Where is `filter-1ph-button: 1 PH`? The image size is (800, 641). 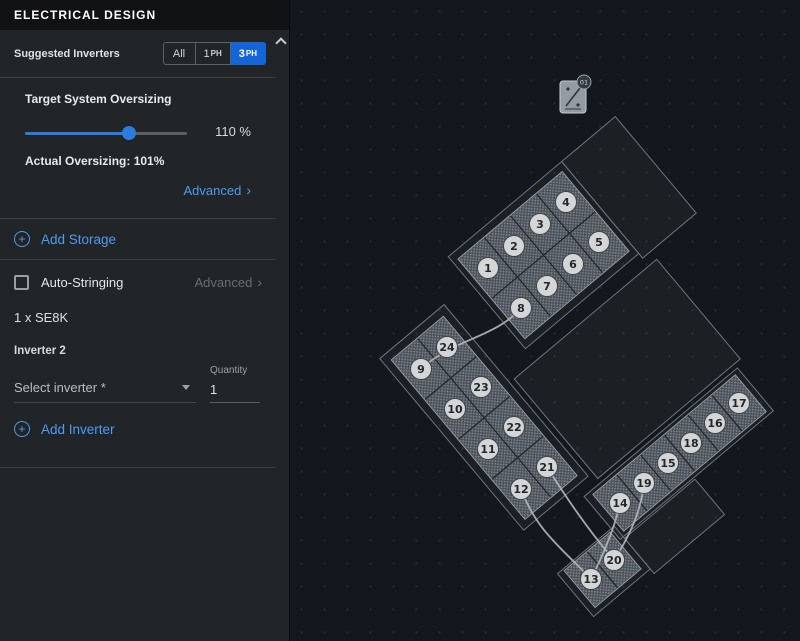
filter-1ph-button: 1 PH is located at coordinates (213, 53).